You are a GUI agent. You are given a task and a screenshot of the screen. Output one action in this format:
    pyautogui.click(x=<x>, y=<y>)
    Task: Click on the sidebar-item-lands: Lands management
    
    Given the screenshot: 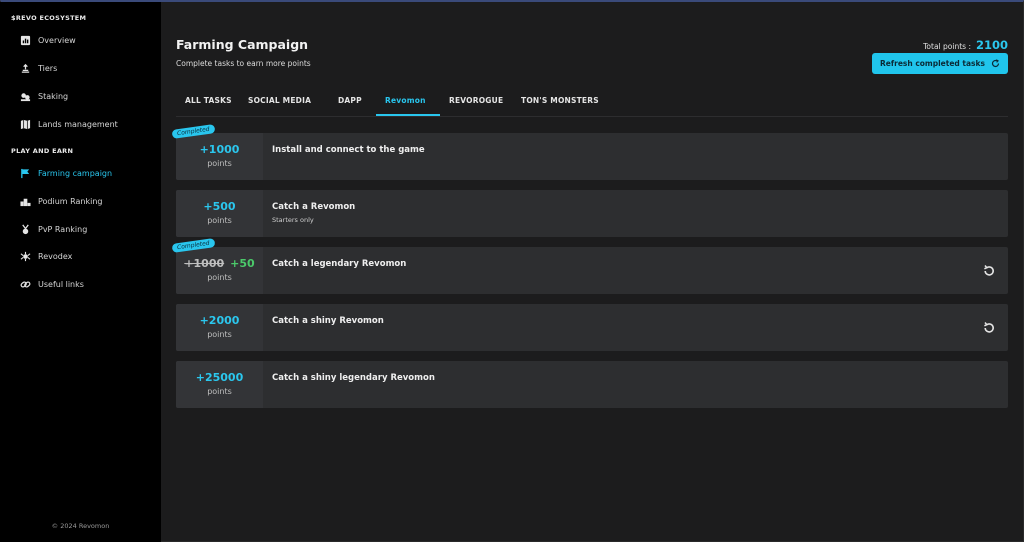 What is the action you would take?
    pyautogui.click(x=69, y=124)
    